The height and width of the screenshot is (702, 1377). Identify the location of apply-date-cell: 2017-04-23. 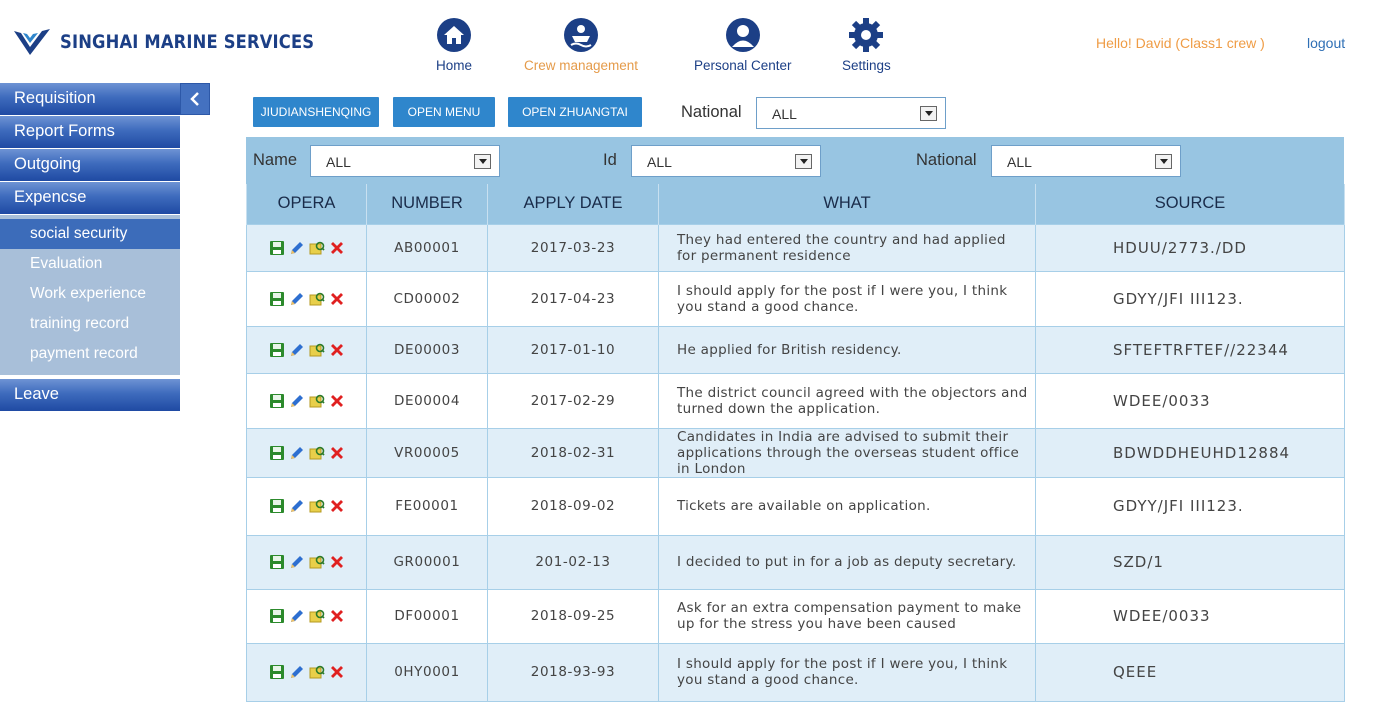
(573, 298).